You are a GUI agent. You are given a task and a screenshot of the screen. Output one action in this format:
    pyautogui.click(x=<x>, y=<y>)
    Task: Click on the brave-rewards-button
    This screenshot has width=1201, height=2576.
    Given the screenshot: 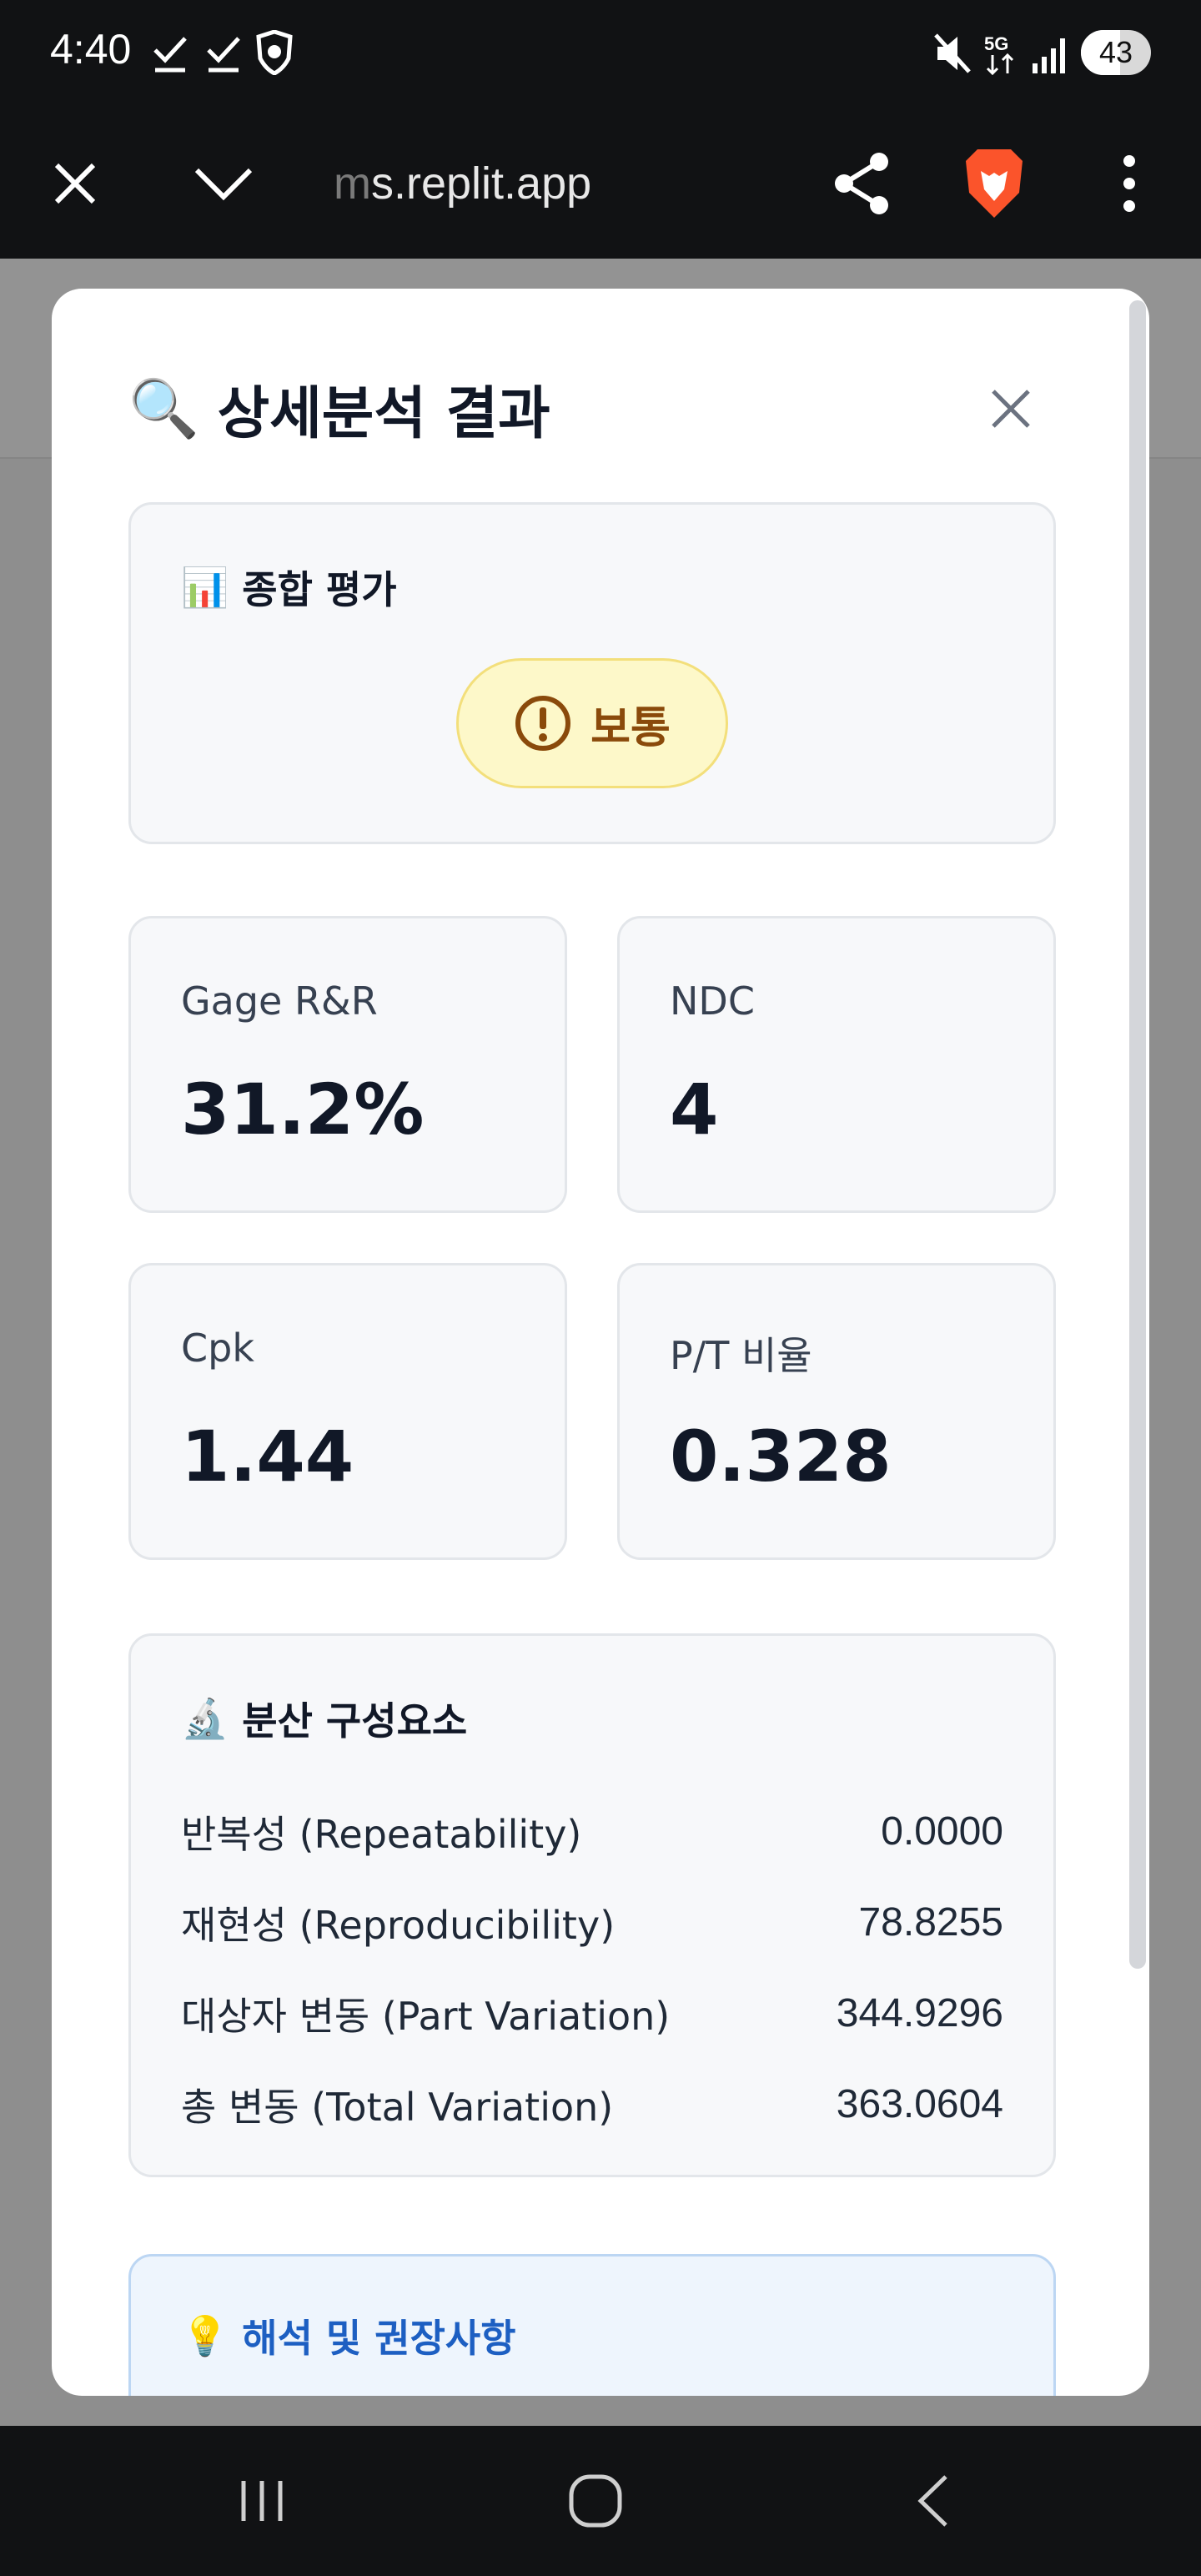 What is the action you would take?
    pyautogui.click(x=994, y=183)
    